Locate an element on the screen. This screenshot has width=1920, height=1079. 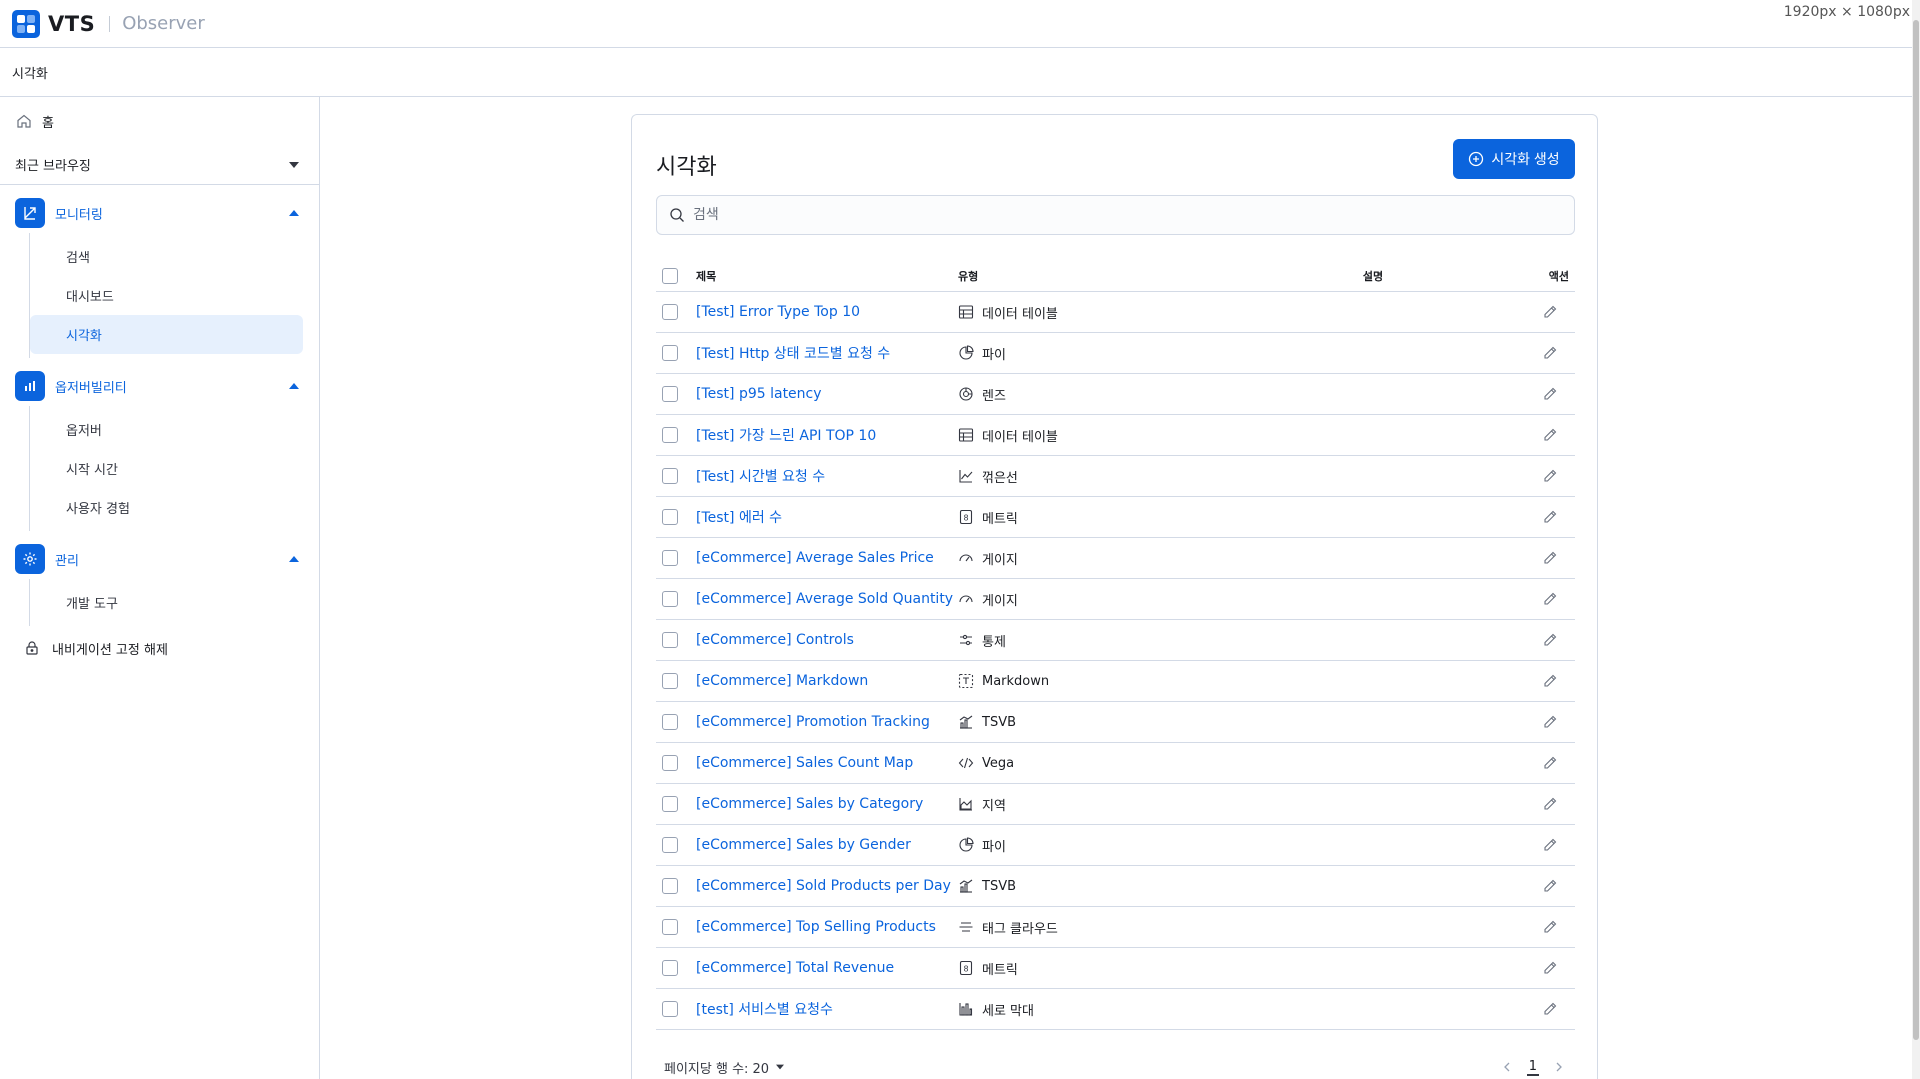
pie-icon is located at coordinates (966, 844).